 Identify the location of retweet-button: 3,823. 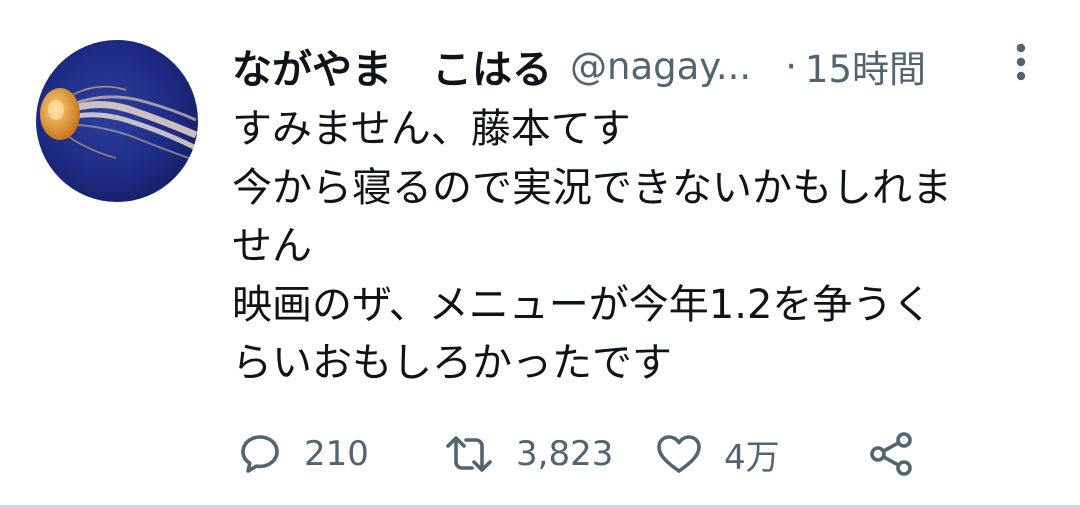
(527, 454).